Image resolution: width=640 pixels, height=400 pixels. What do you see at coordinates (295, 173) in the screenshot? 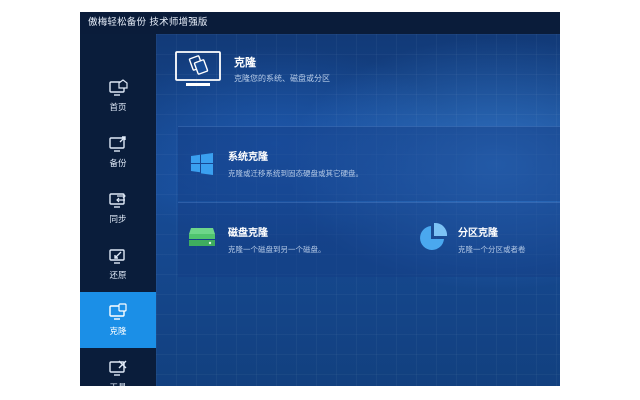
I see `system-clone-desc: 克隆或迁移系统到固态硬盘或其它硬盘。` at bounding box center [295, 173].